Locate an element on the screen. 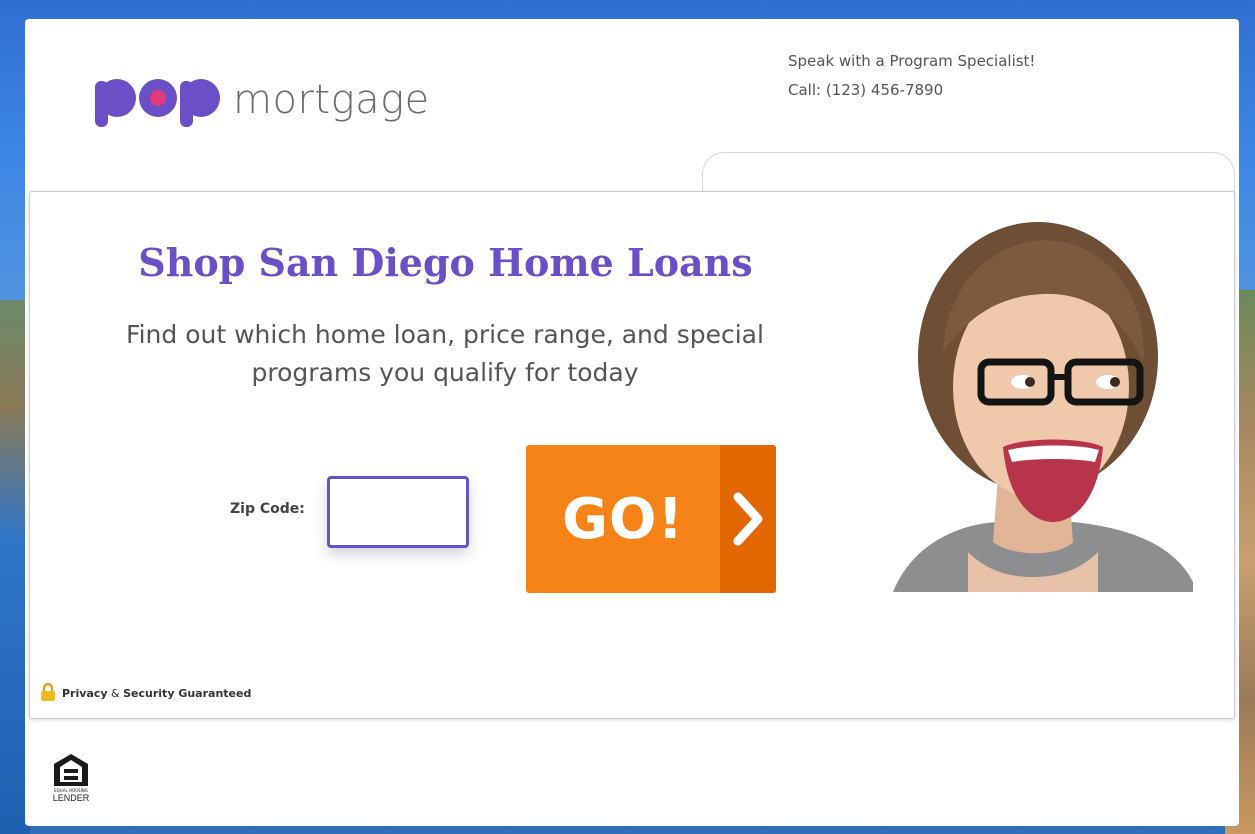 The height and width of the screenshot is (834, 1255). privacy-notice: Privacy & Security Guaranteed is located at coordinates (145, 693).